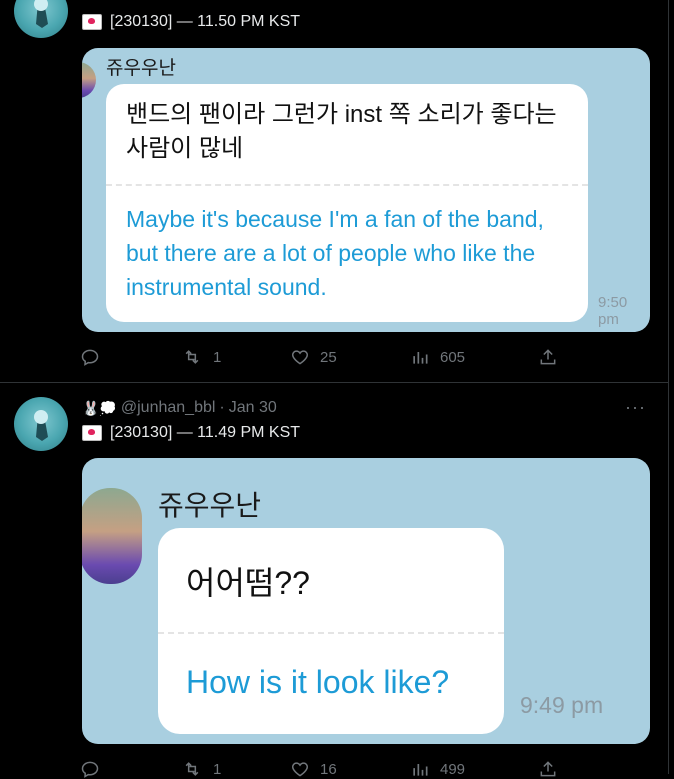  I want to click on korean-message: 어어떰??, so click(248, 583).